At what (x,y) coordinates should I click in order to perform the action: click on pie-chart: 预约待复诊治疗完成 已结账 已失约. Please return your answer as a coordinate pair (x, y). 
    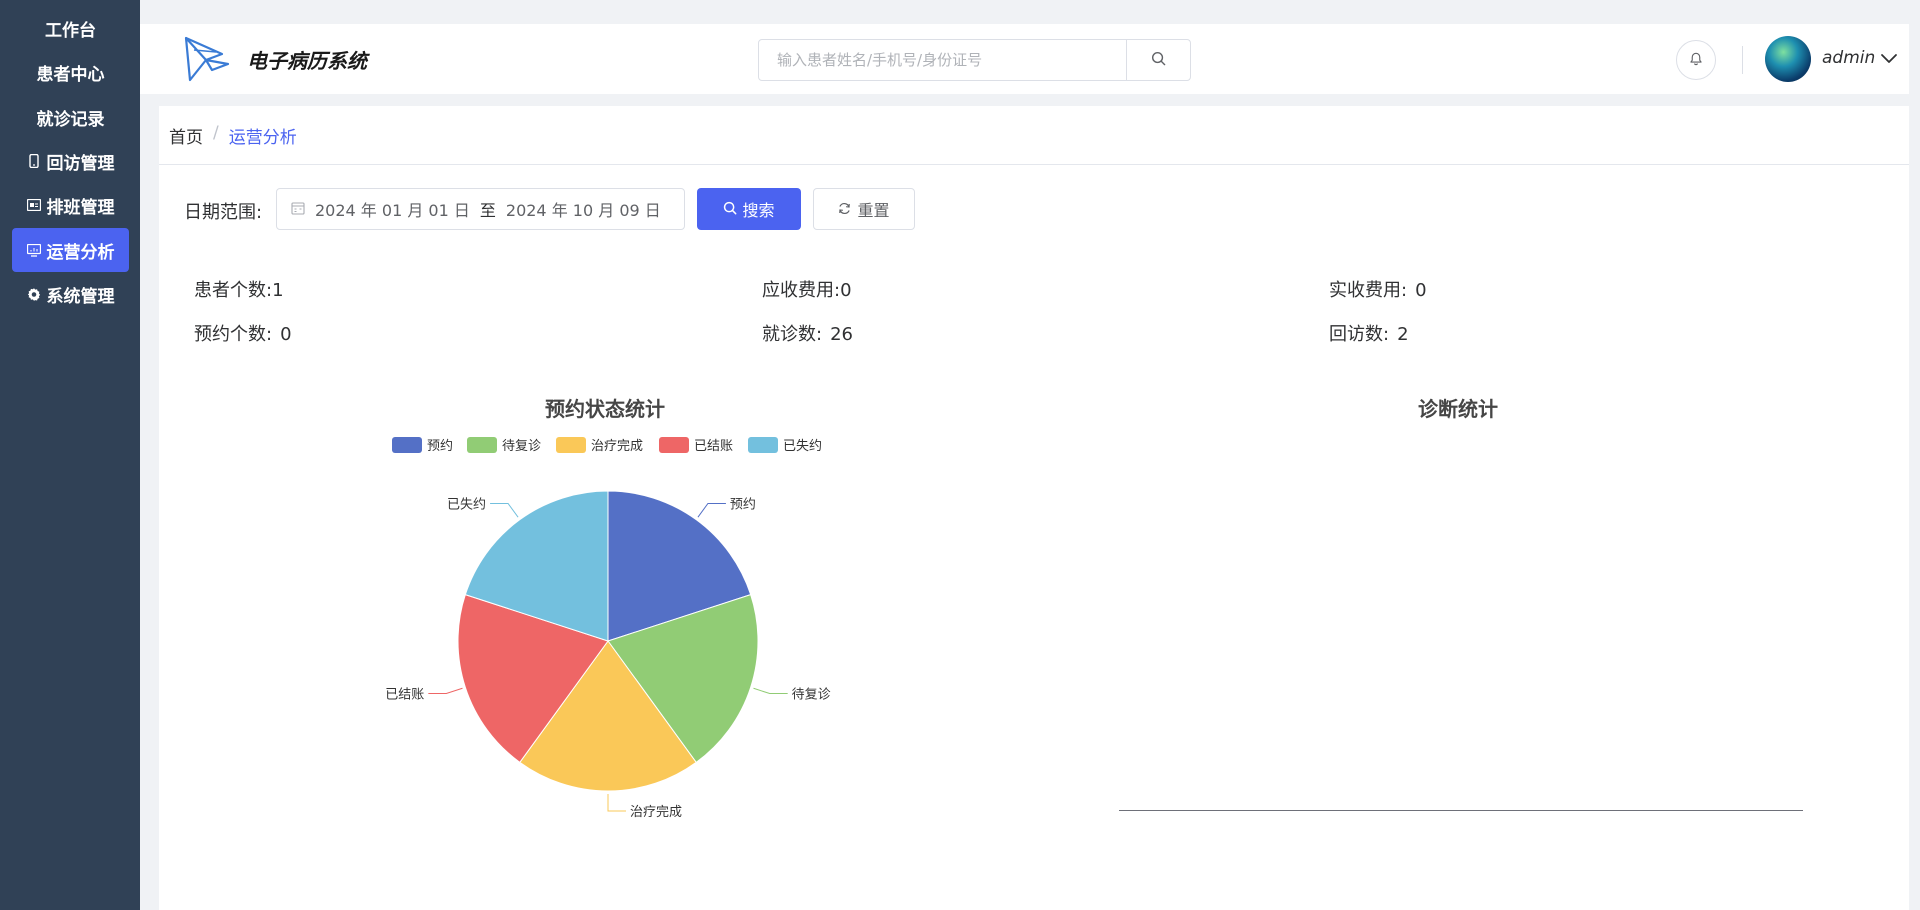
    Looking at the image, I should click on (608, 655).